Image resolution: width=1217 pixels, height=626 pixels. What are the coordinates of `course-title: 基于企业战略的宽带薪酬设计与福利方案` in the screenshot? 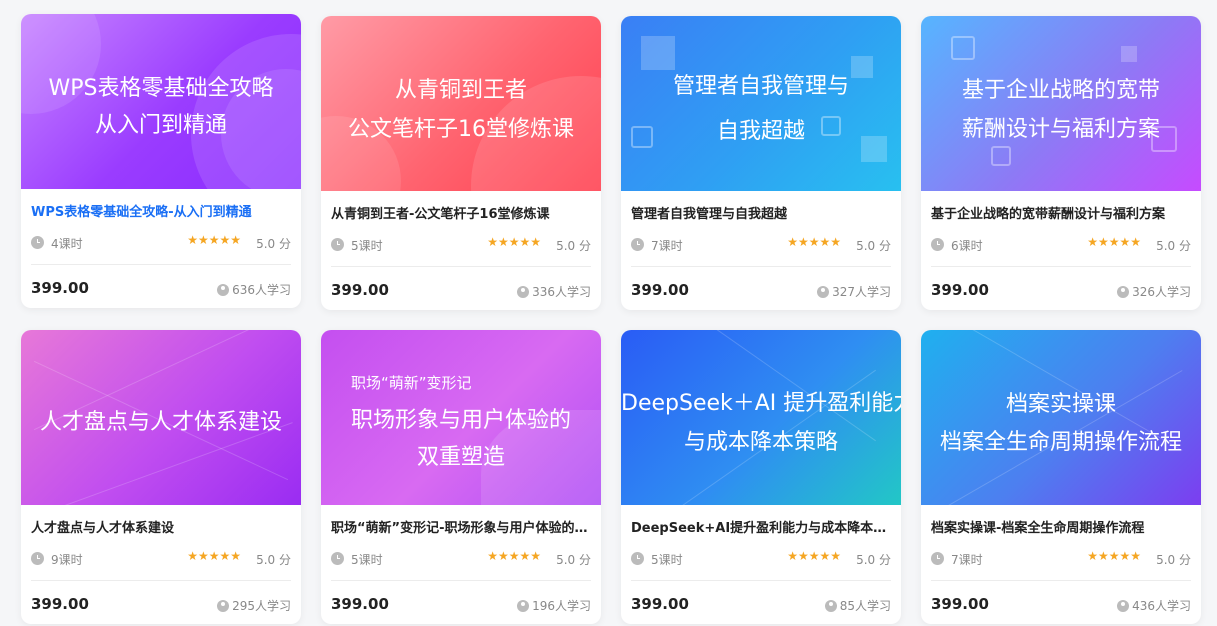 It's located at (1061, 212).